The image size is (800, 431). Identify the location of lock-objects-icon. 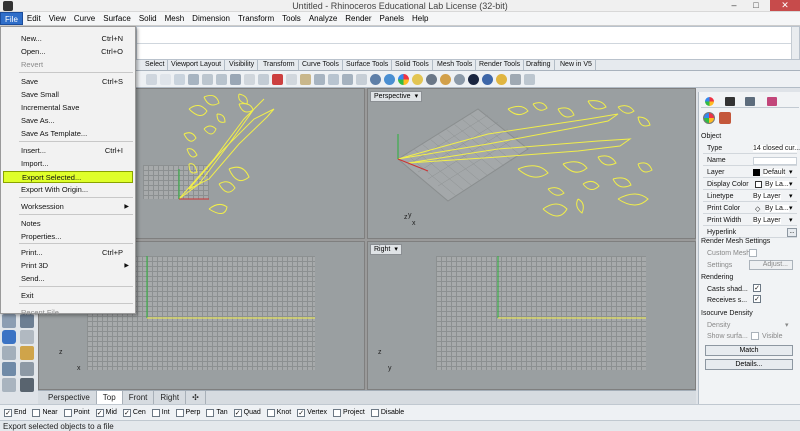
(305, 79).